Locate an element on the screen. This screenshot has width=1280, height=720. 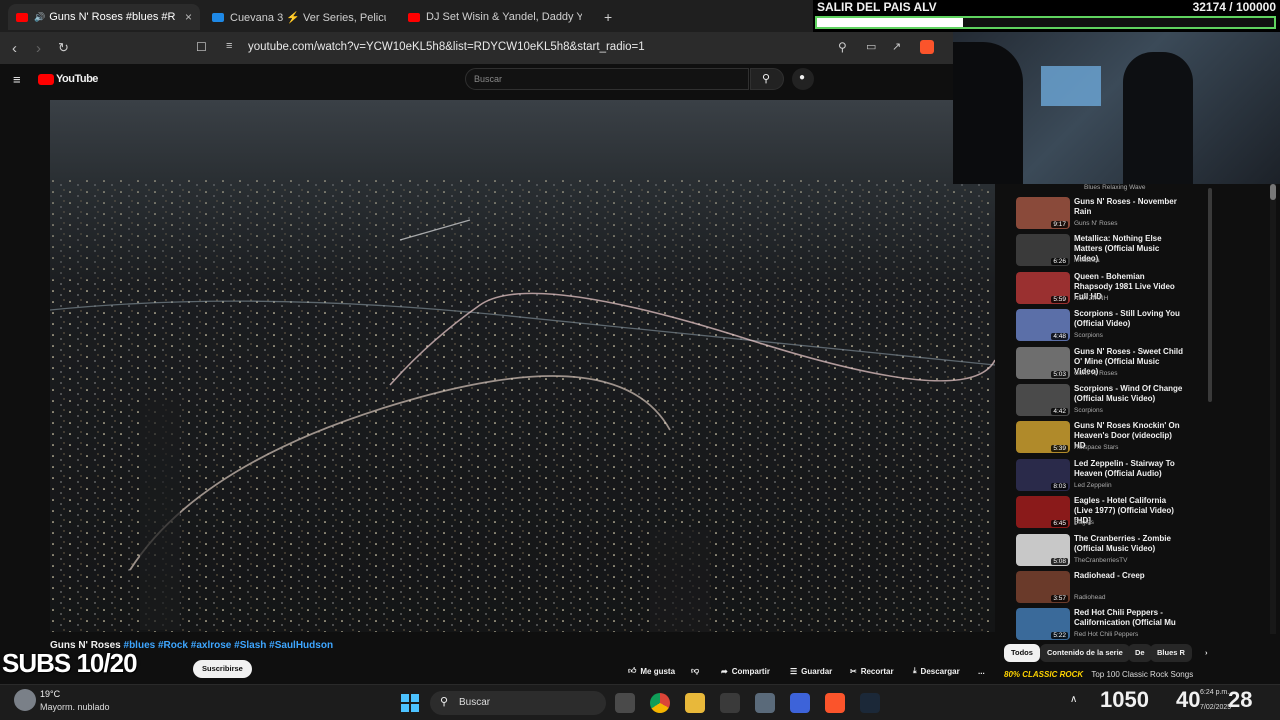
steam-icon is located at coordinates (870, 703).